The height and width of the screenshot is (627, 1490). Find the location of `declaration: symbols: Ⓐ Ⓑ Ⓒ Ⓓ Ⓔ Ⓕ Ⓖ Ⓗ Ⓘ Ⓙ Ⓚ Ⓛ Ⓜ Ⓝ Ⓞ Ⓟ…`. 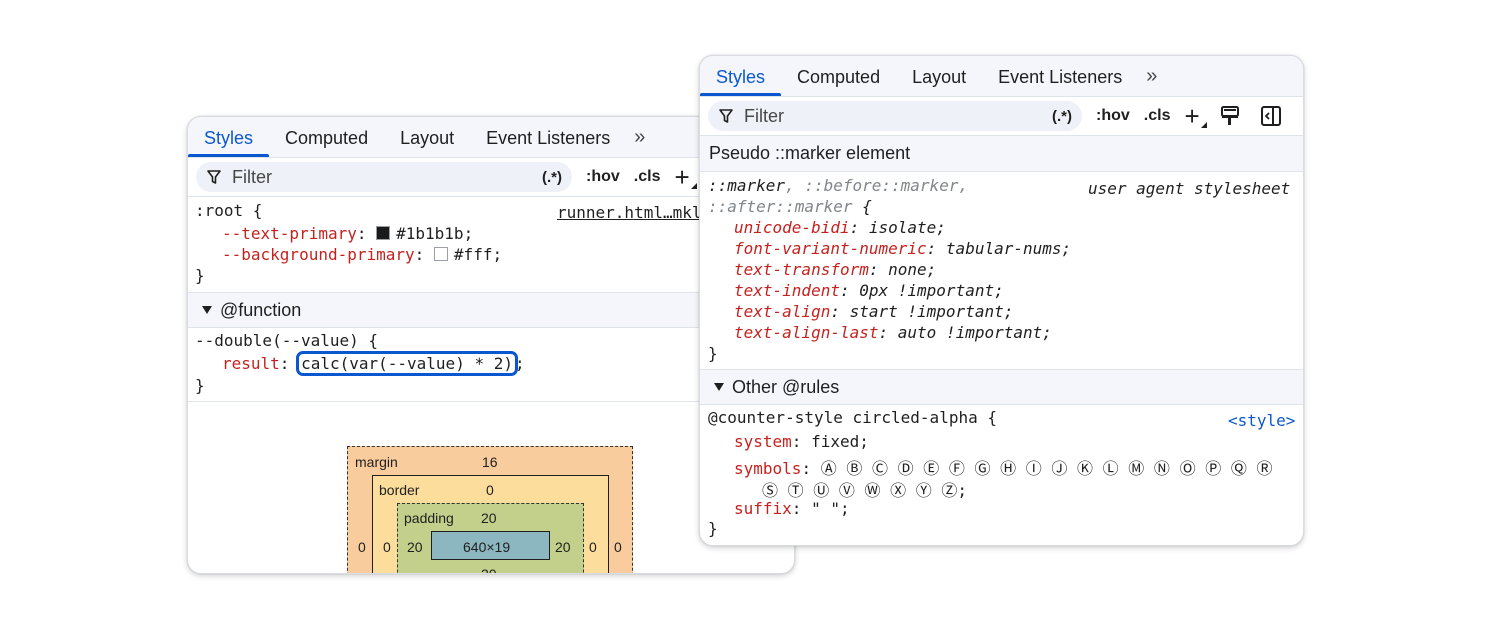

declaration: symbols: Ⓐ Ⓑ Ⓒ Ⓓ Ⓔ Ⓕ Ⓖ Ⓗ Ⓘ Ⓙ Ⓚ Ⓛ Ⓜ Ⓝ Ⓞ Ⓟ… is located at coordinates (1003, 467).